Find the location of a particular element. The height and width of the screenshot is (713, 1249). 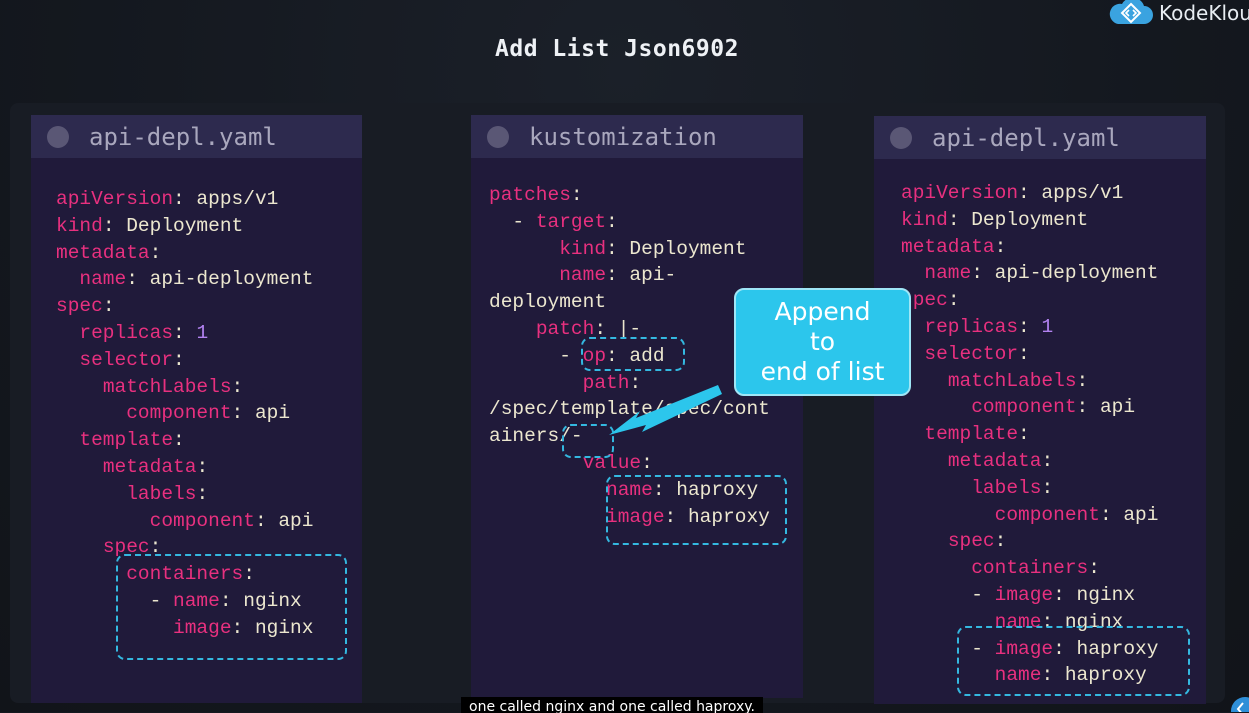

code-line: deployment is located at coordinates (629, 302).